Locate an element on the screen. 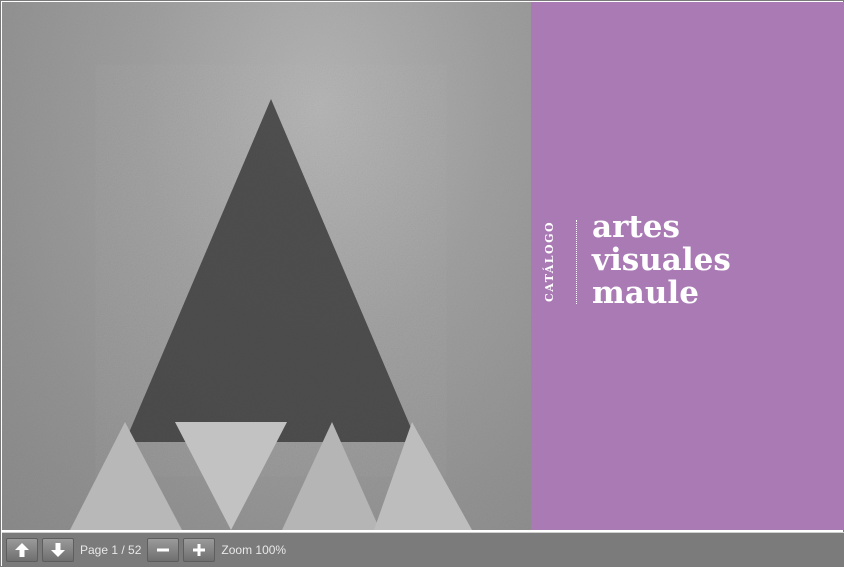  arrow-up-icon is located at coordinates (22, 549).